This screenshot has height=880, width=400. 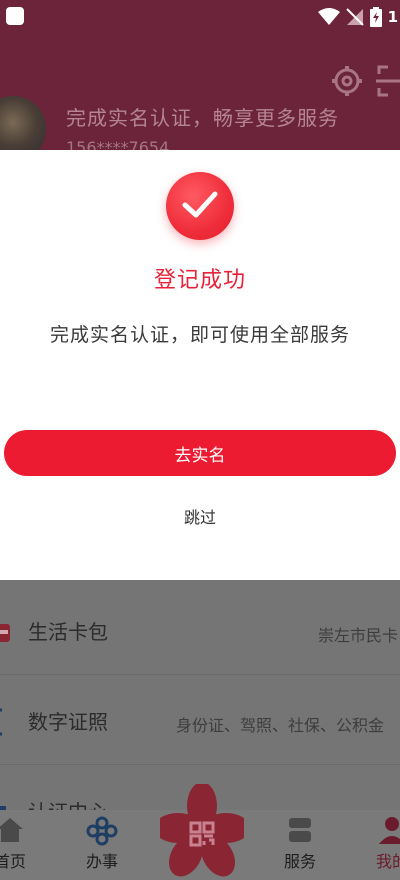 I want to click on profile-header: 完成实名认证，畅享更多服务 156****7654, so click(x=200, y=92).